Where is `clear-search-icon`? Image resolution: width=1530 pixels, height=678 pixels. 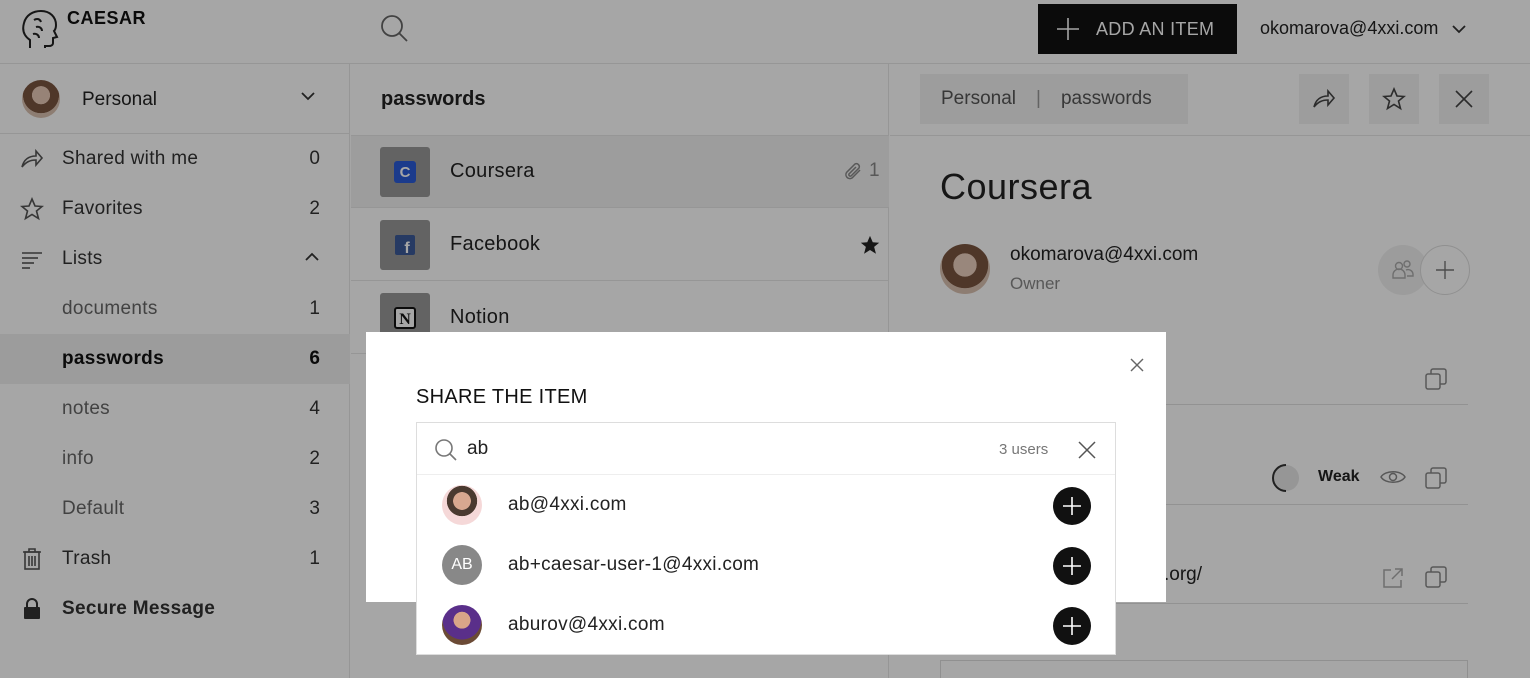
clear-search-icon is located at coordinates (1087, 450).